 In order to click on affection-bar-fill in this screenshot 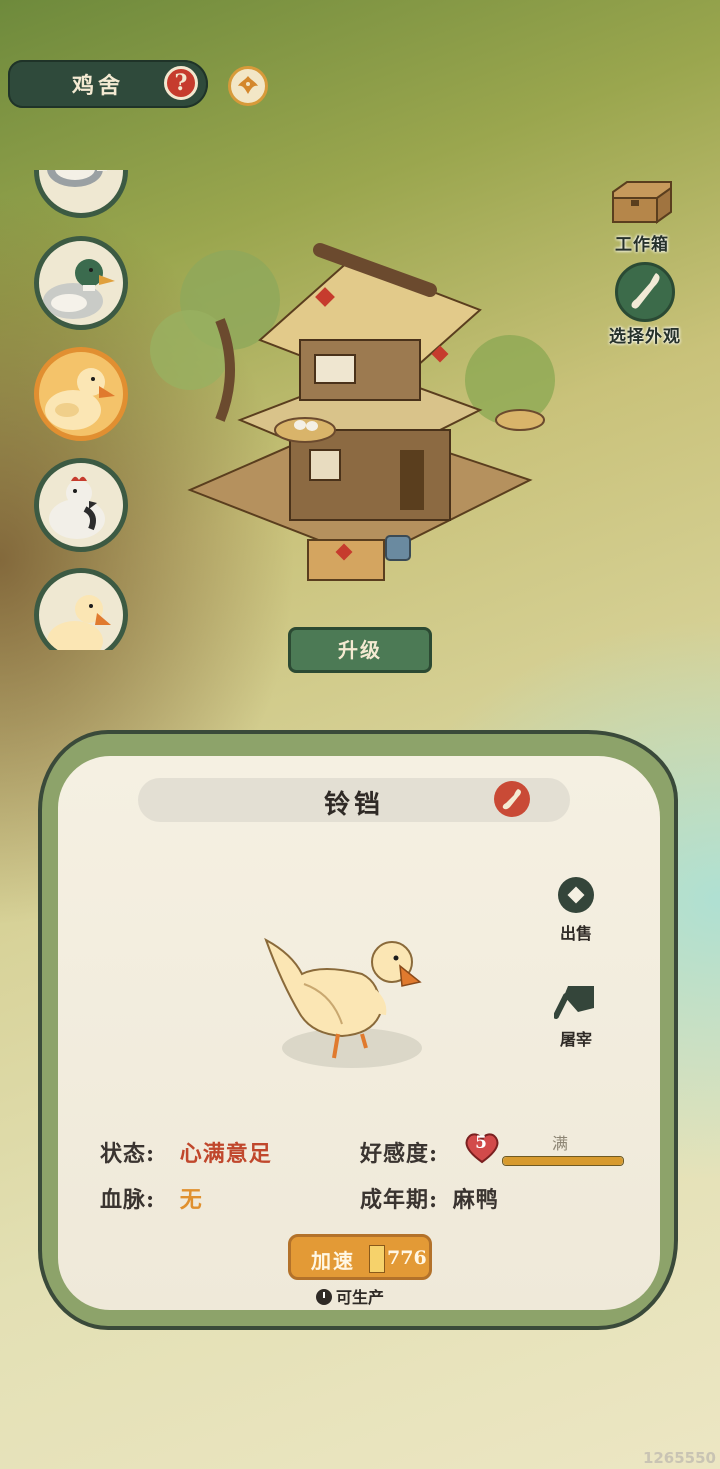, I will do `click(563, 1161)`.